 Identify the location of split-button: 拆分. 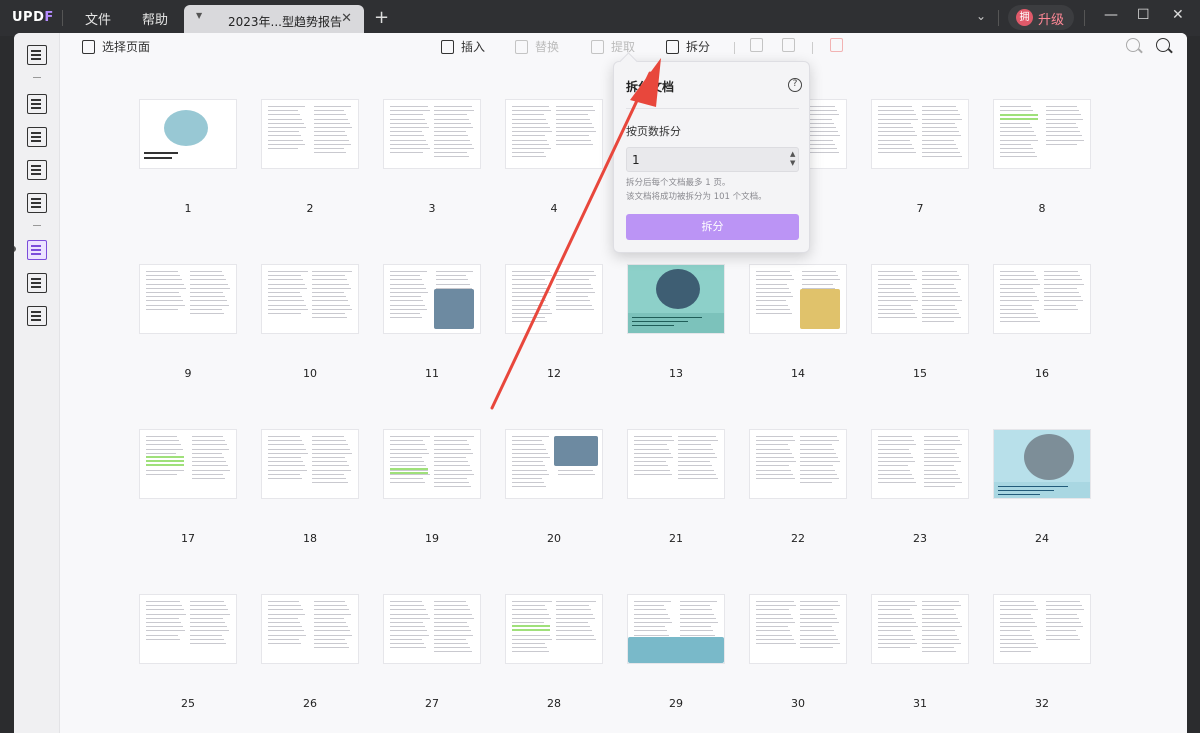
(688, 48).